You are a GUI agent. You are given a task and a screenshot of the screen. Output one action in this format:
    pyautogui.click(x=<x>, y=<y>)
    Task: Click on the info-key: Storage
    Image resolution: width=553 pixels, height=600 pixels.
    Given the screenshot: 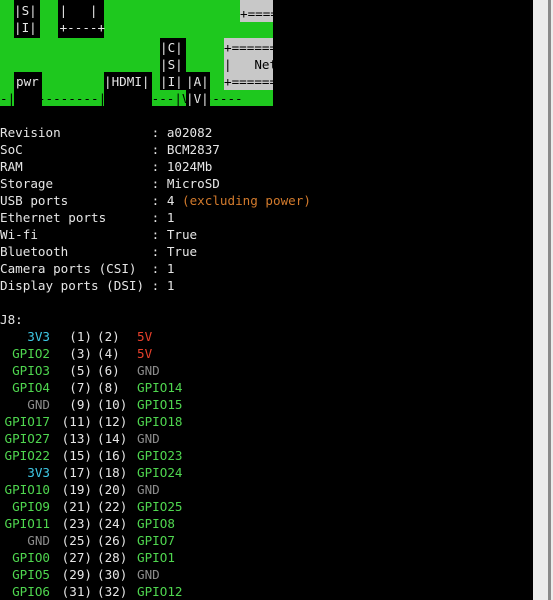 What is the action you would take?
    pyautogui.click(x=72, y=183)
    